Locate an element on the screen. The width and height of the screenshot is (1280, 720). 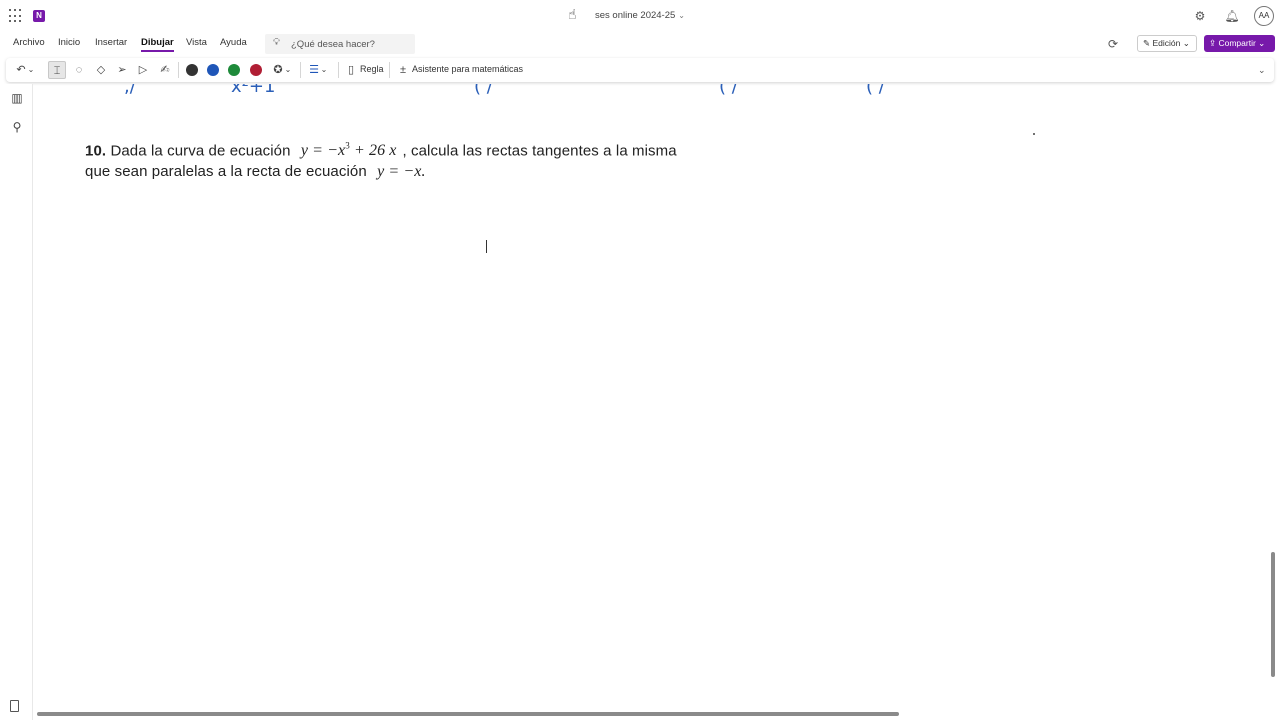
document-title: ses online 2024-25 ⌄ is located at coordinates (640, 15).